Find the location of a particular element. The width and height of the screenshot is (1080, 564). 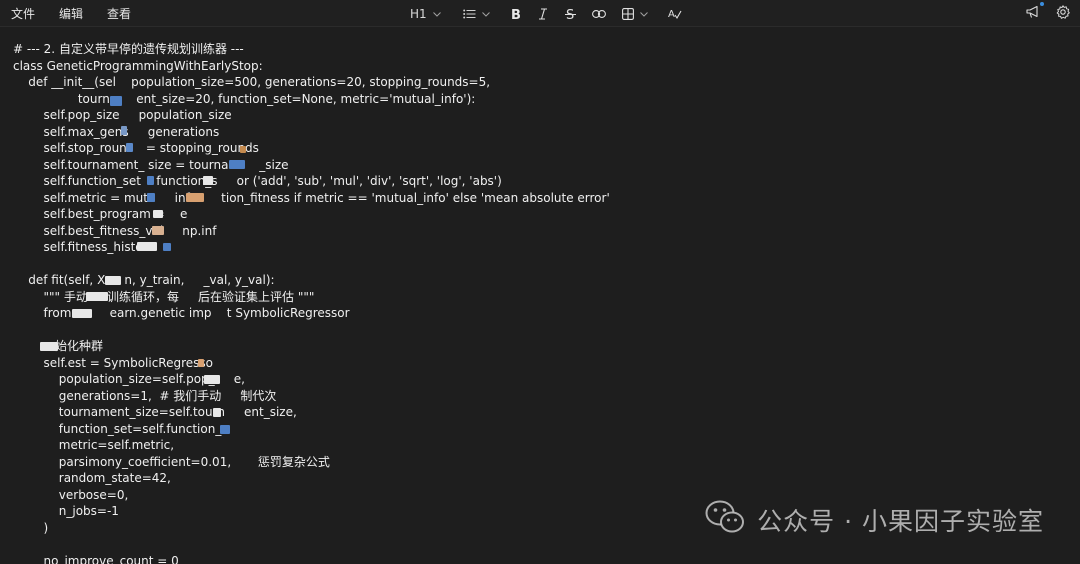

table-dropdown is located at coordinates (634, 14).